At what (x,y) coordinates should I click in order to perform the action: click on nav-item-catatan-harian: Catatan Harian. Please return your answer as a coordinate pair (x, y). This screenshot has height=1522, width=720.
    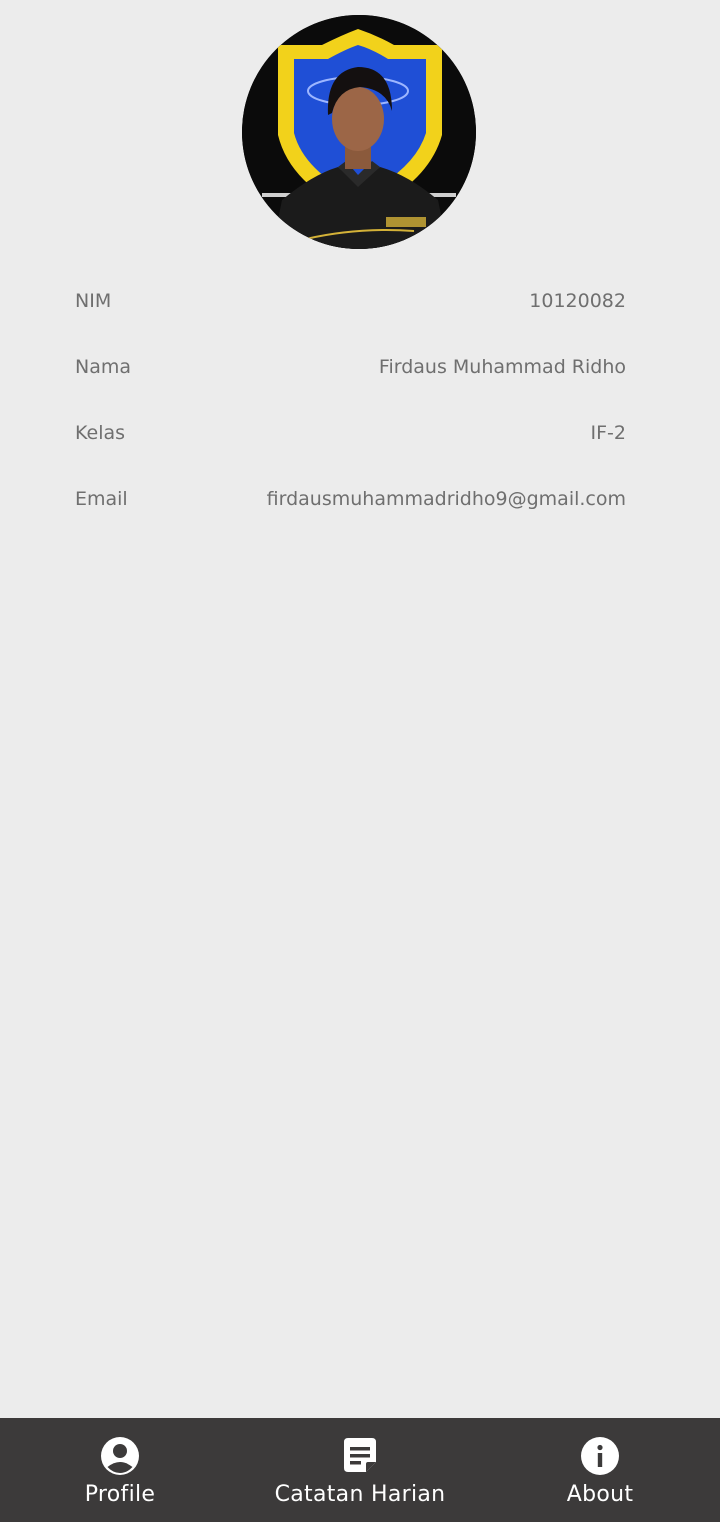
    Looking at the image, I should click on (360, 1470).